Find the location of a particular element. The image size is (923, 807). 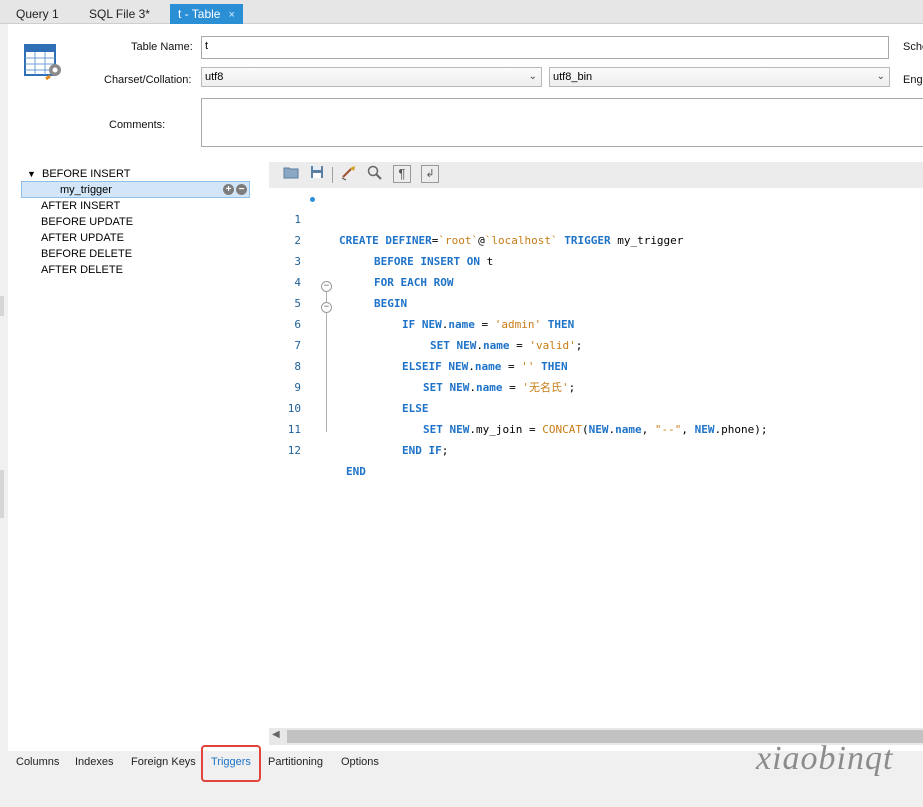

code-text: END IF; is located at coordinates (425, 450).